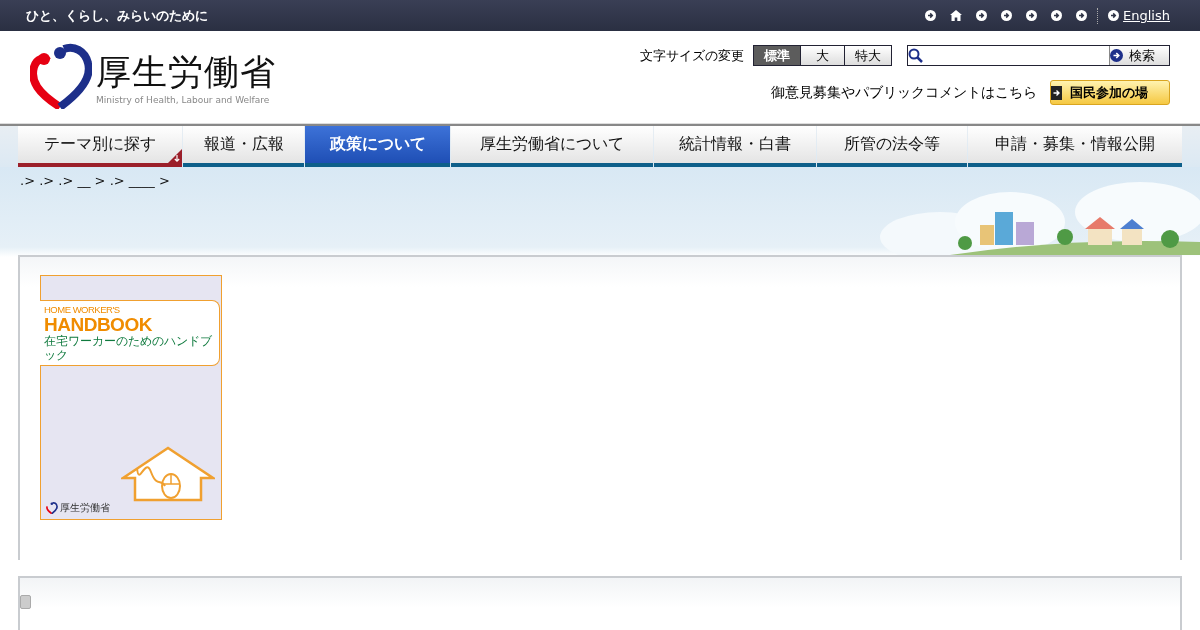 The image size is (1200, 630). What do you see at coordinates (777, 55) in the screenshot?
I see `font-size-button: 標準` at bounding box center [777, 55].